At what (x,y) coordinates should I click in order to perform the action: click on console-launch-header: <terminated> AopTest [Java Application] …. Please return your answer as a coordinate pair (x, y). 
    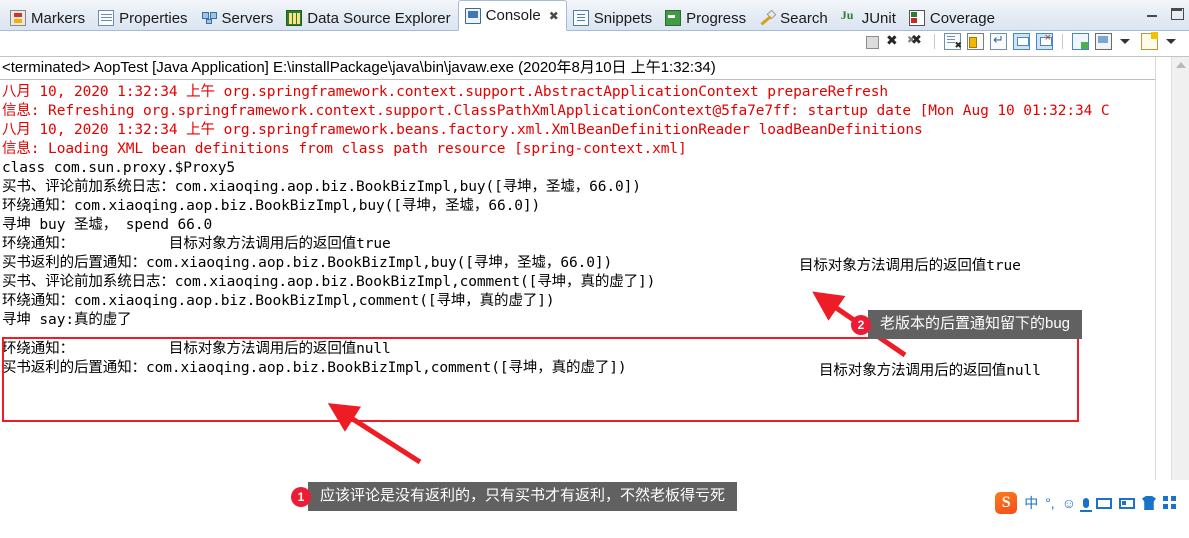
    Looking at the image, I should click on (359, 67).